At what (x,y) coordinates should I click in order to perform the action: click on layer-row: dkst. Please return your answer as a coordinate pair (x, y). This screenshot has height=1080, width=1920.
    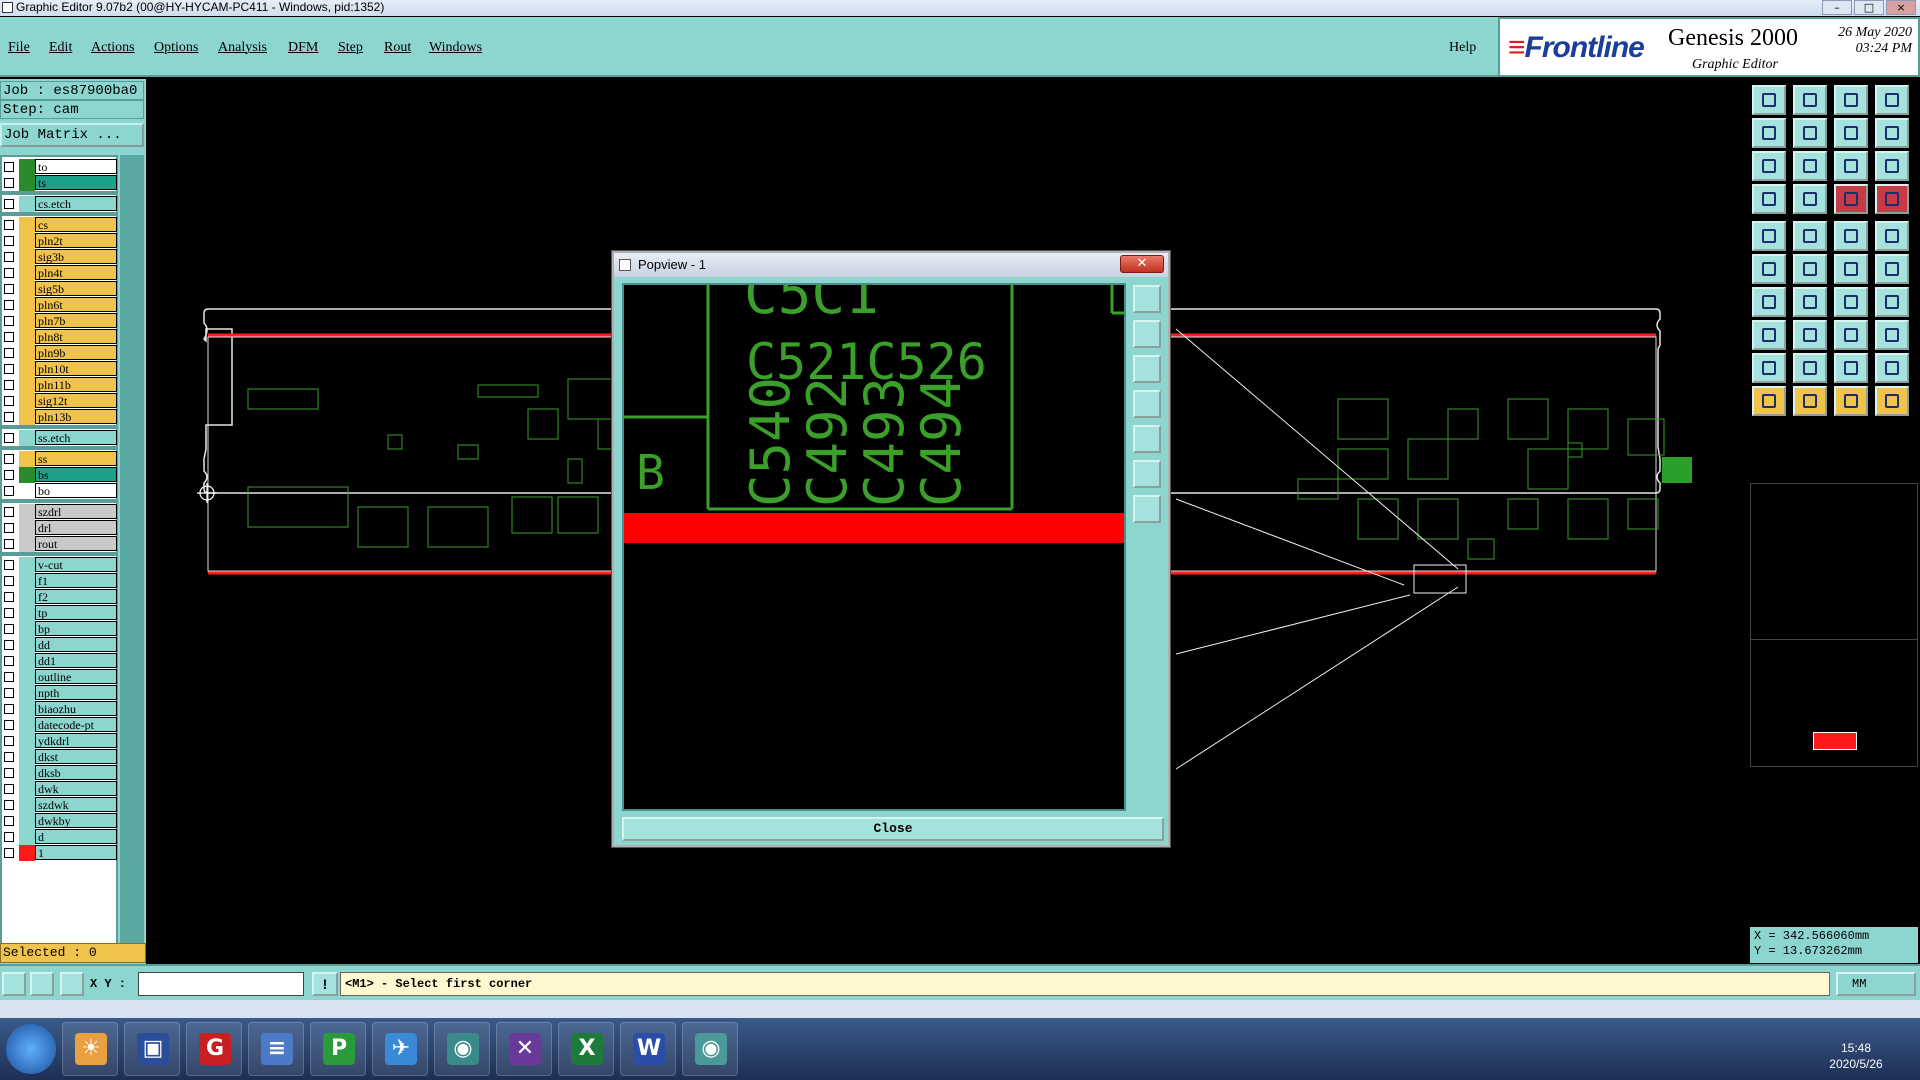
    Looking at the image, I should click on (60, 757).